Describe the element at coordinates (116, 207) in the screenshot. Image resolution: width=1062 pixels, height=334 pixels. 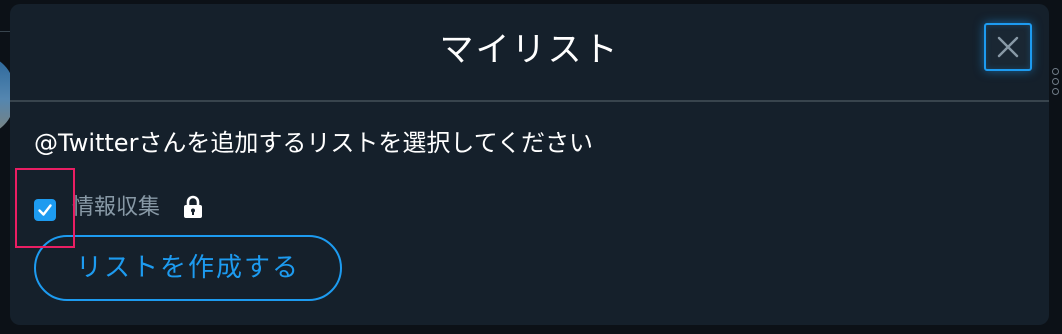
I see `list-name: 情報収集` at that location.